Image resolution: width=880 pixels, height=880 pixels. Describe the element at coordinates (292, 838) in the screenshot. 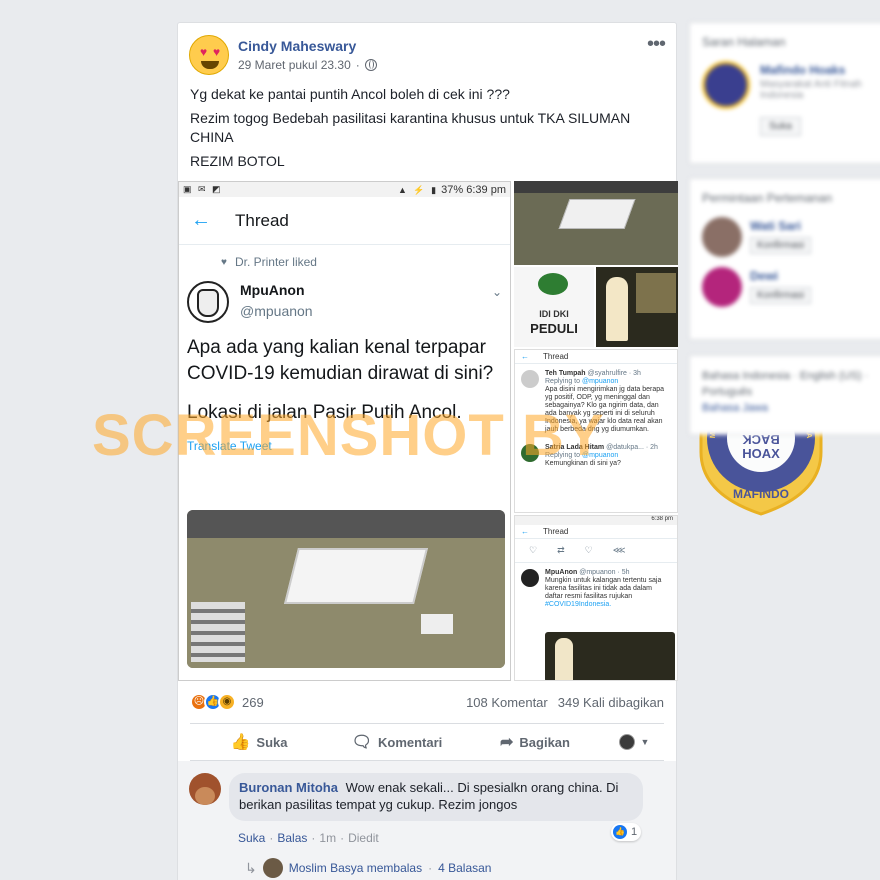

I see `comment-reply-link: Balas` at that location.